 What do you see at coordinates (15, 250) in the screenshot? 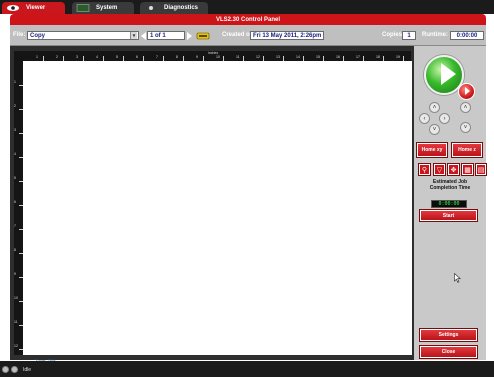
I see `ruler-left-tick-label: 8` at bounding box center [15, 250].